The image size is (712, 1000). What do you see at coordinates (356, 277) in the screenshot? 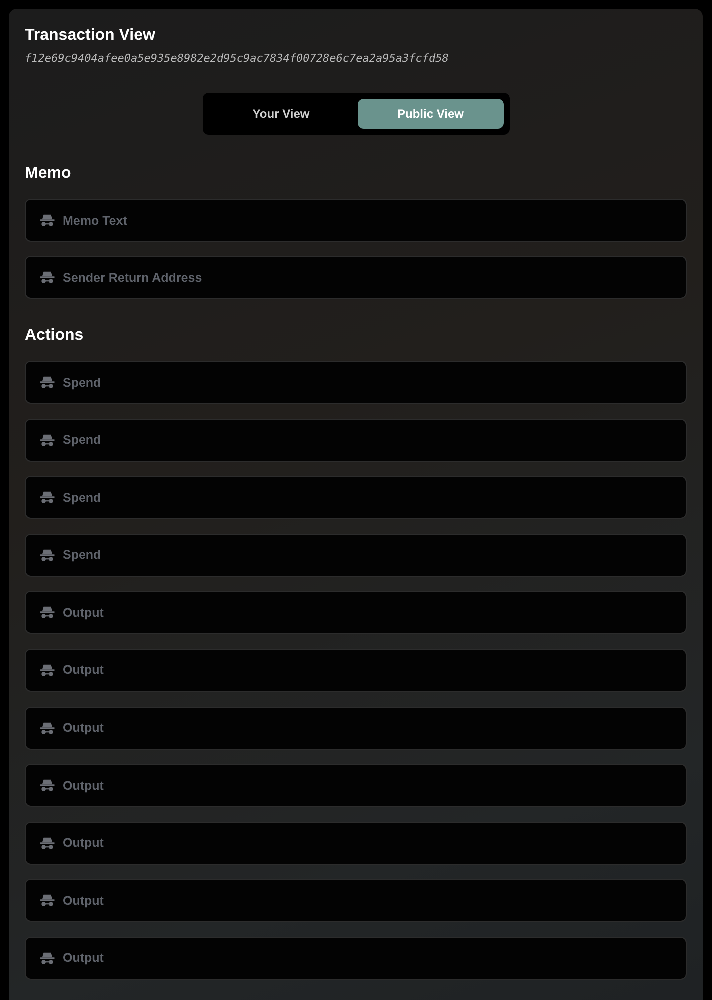
I see `hidden-item-row: Sender Return Address` at bounding box center [356, 277].